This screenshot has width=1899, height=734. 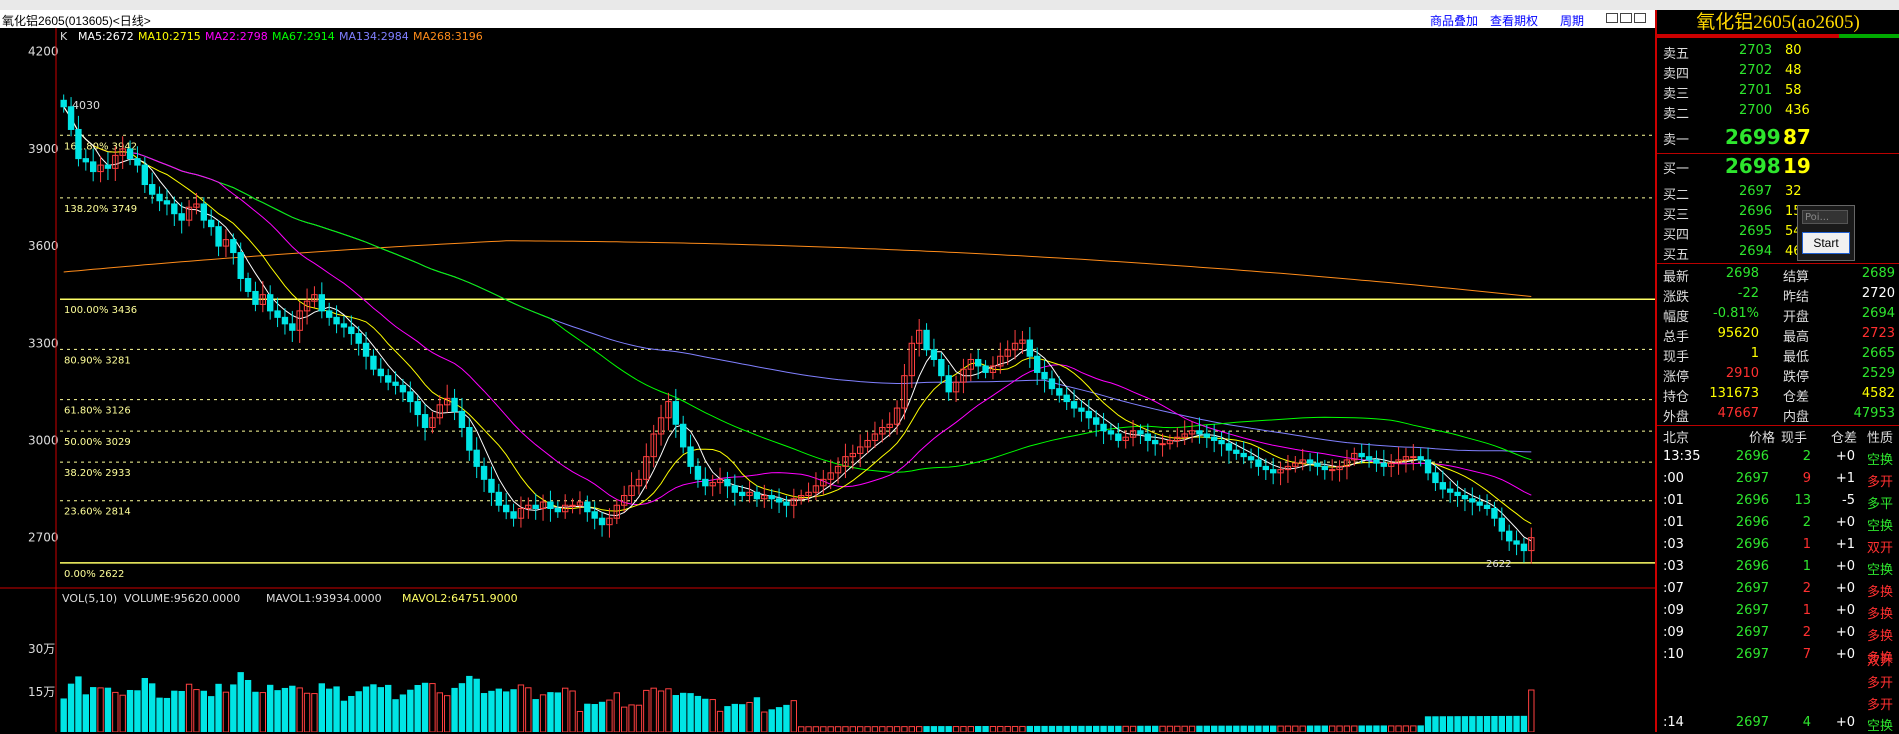 What do you see at coordinates (1778, 612) in the screenshot?
I see `tick-row: :09 2697 1 +0 多换` at bounding box center [1778, 612].